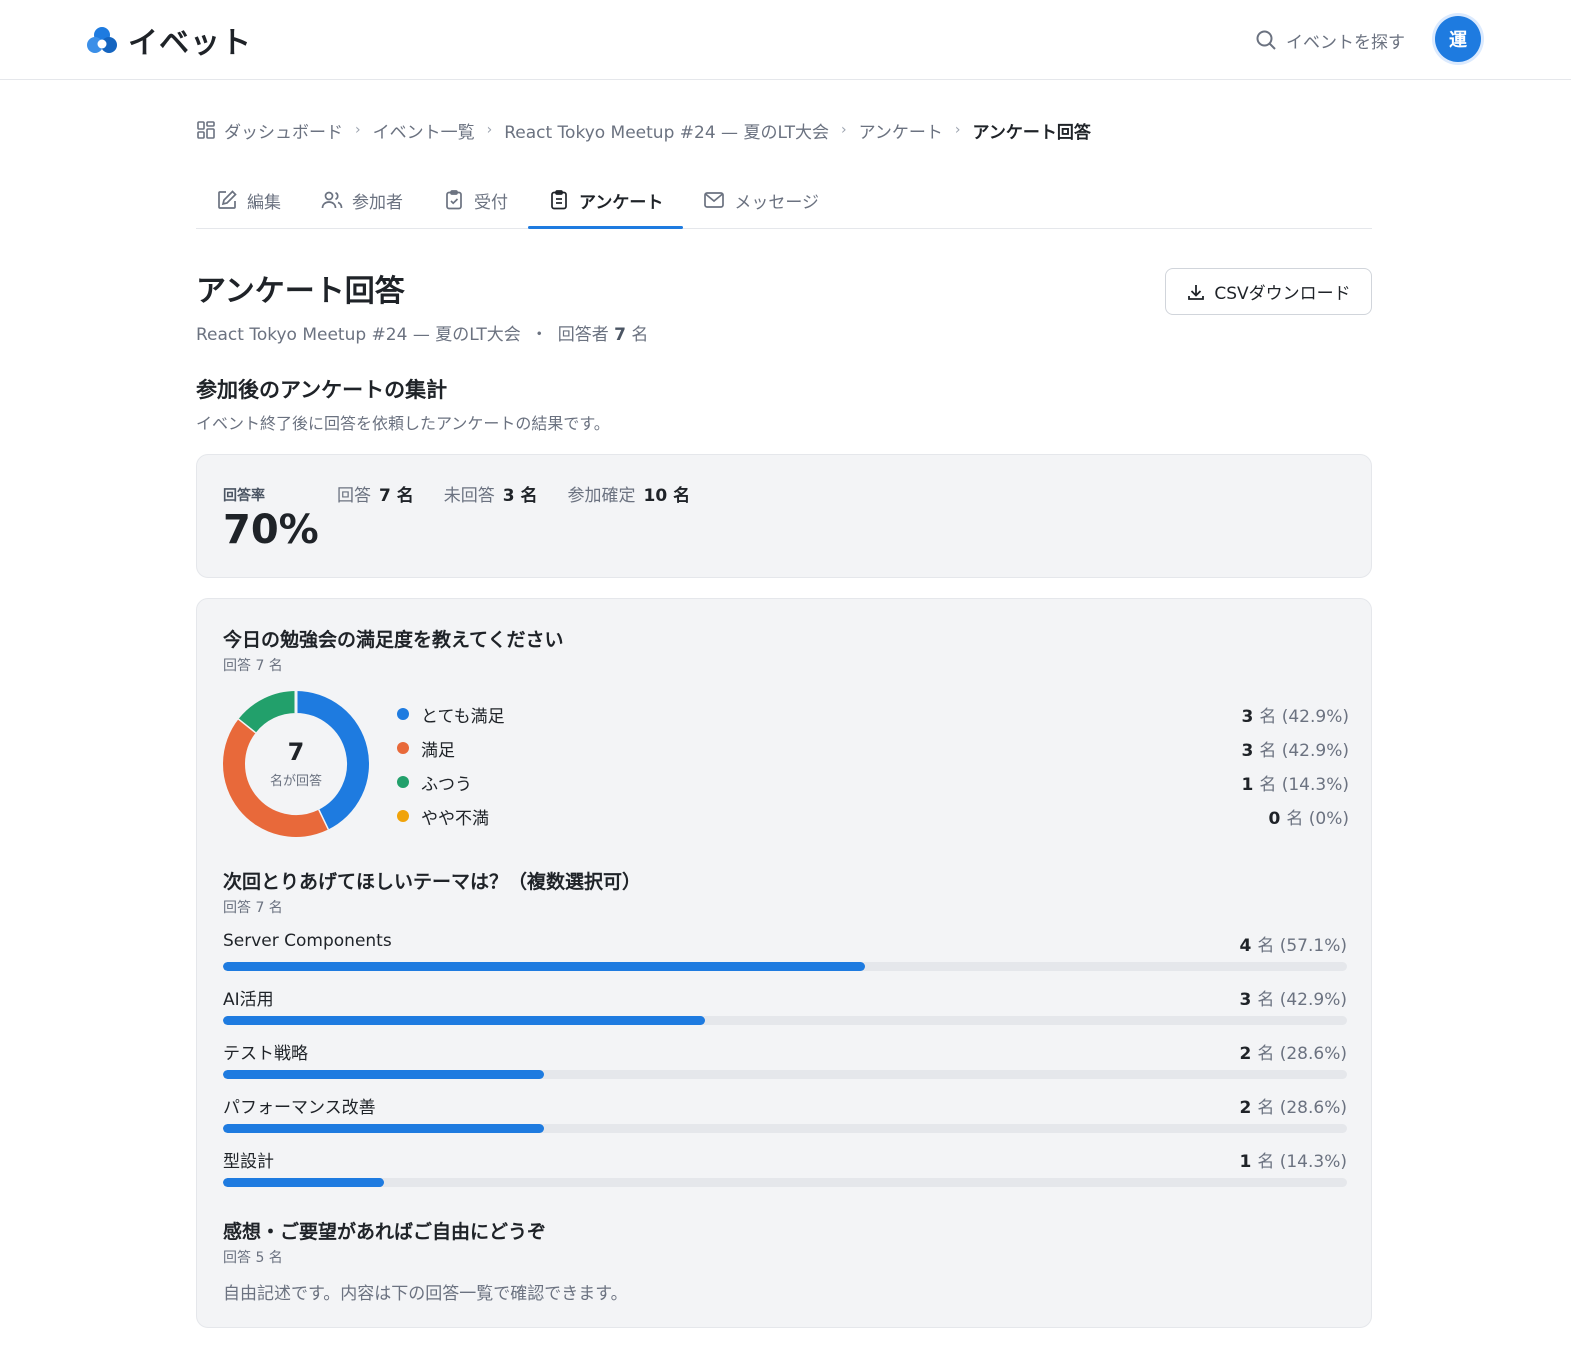 This screenshot has height=1350, width=1571. I want to click on breadcrumb-label: アンケート, so click(900, 132).